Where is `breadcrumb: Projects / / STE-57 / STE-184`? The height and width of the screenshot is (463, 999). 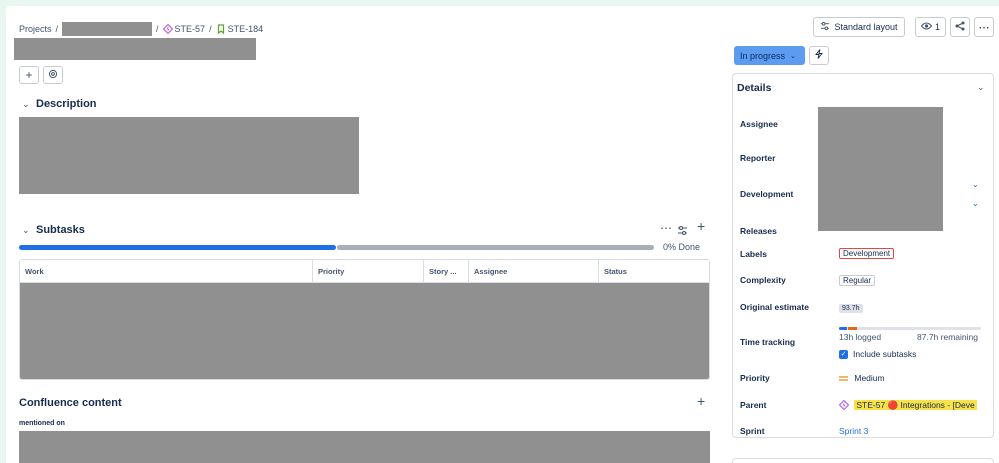 breadcrumb: Projects / / STE-57 / STE-184 is located at coordinates (141, 29).